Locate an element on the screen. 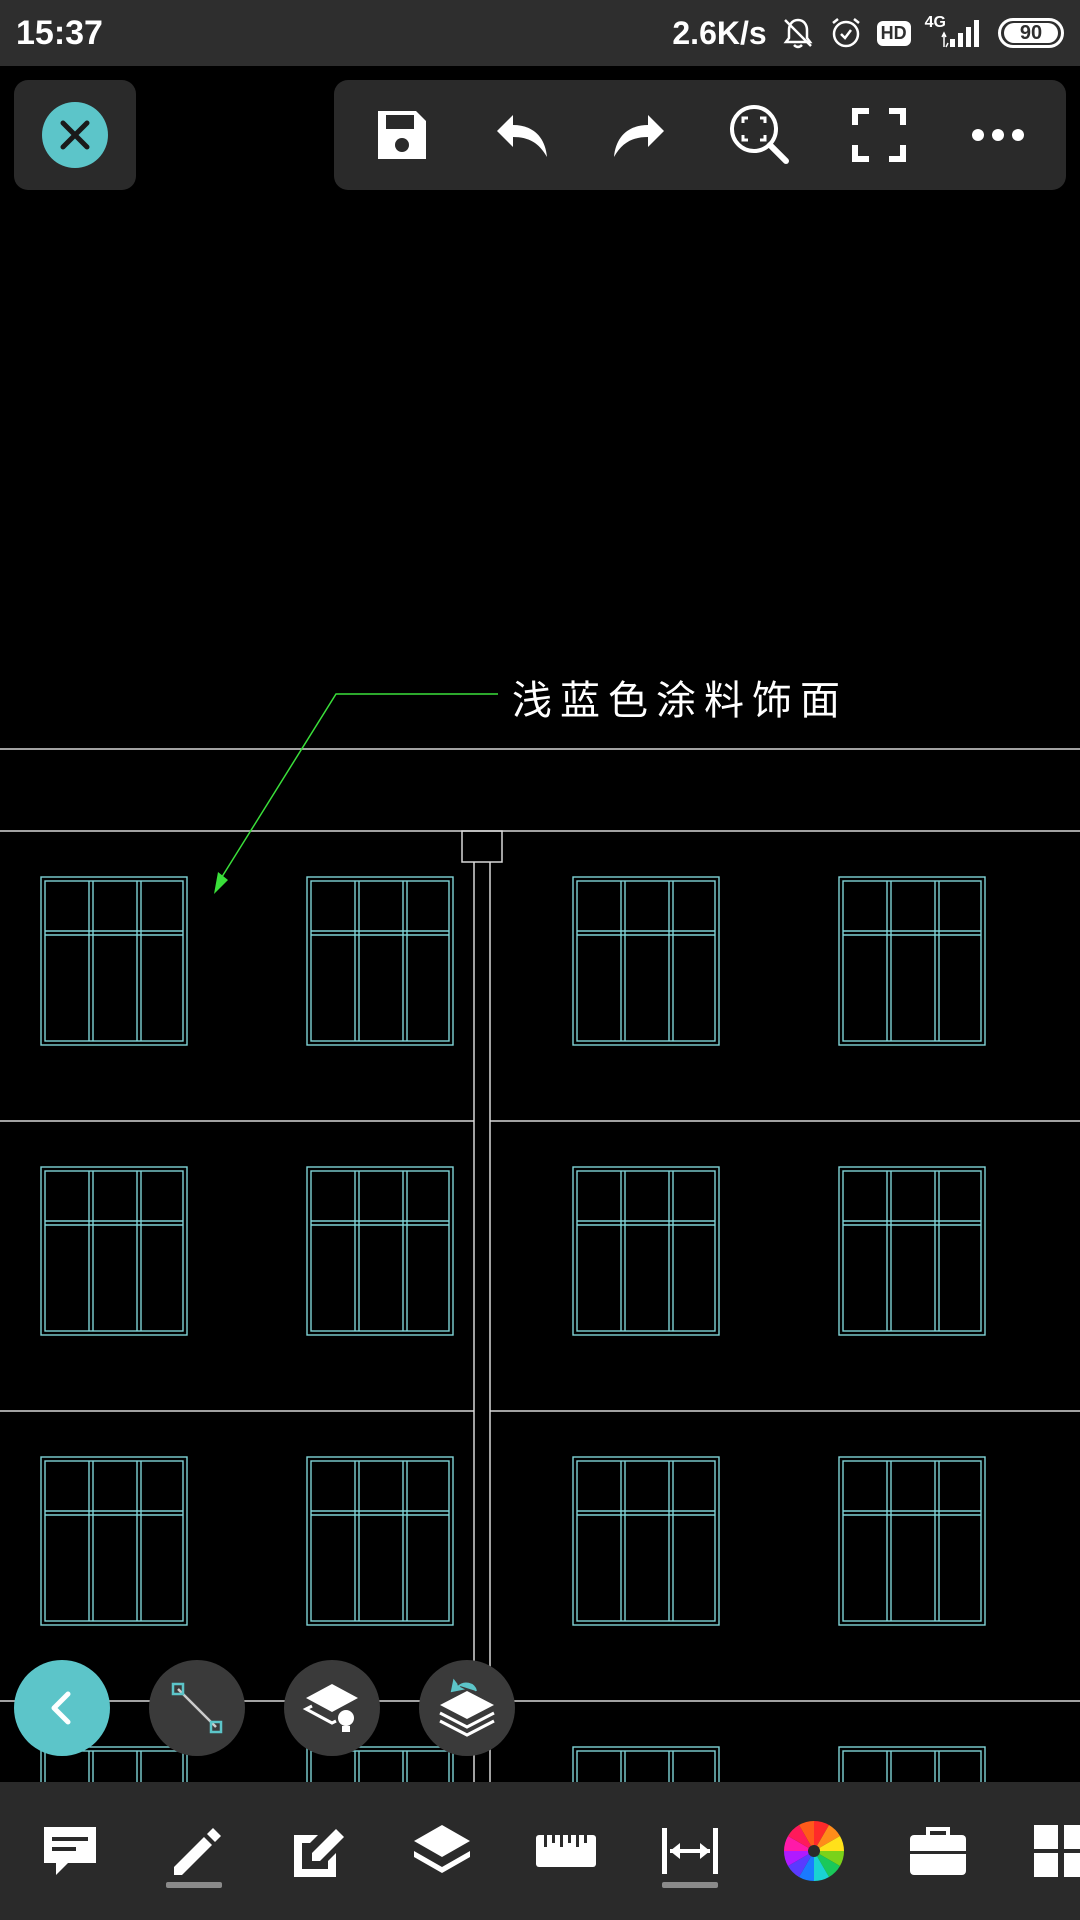  layers-icon is located at coordinates (442, 1849).